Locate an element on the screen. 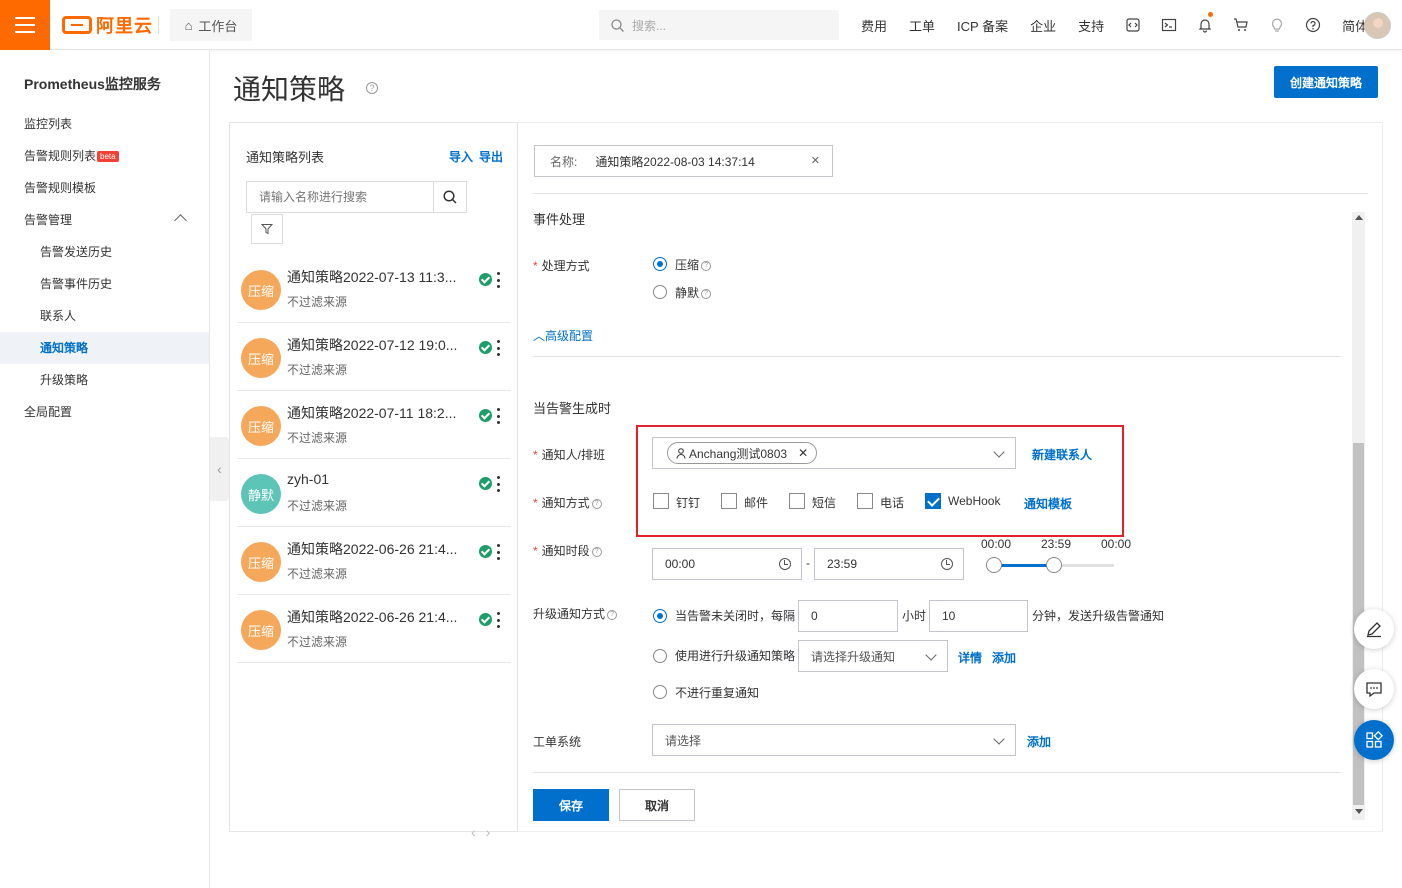  help-icon is located at coordinates (1313, 25).